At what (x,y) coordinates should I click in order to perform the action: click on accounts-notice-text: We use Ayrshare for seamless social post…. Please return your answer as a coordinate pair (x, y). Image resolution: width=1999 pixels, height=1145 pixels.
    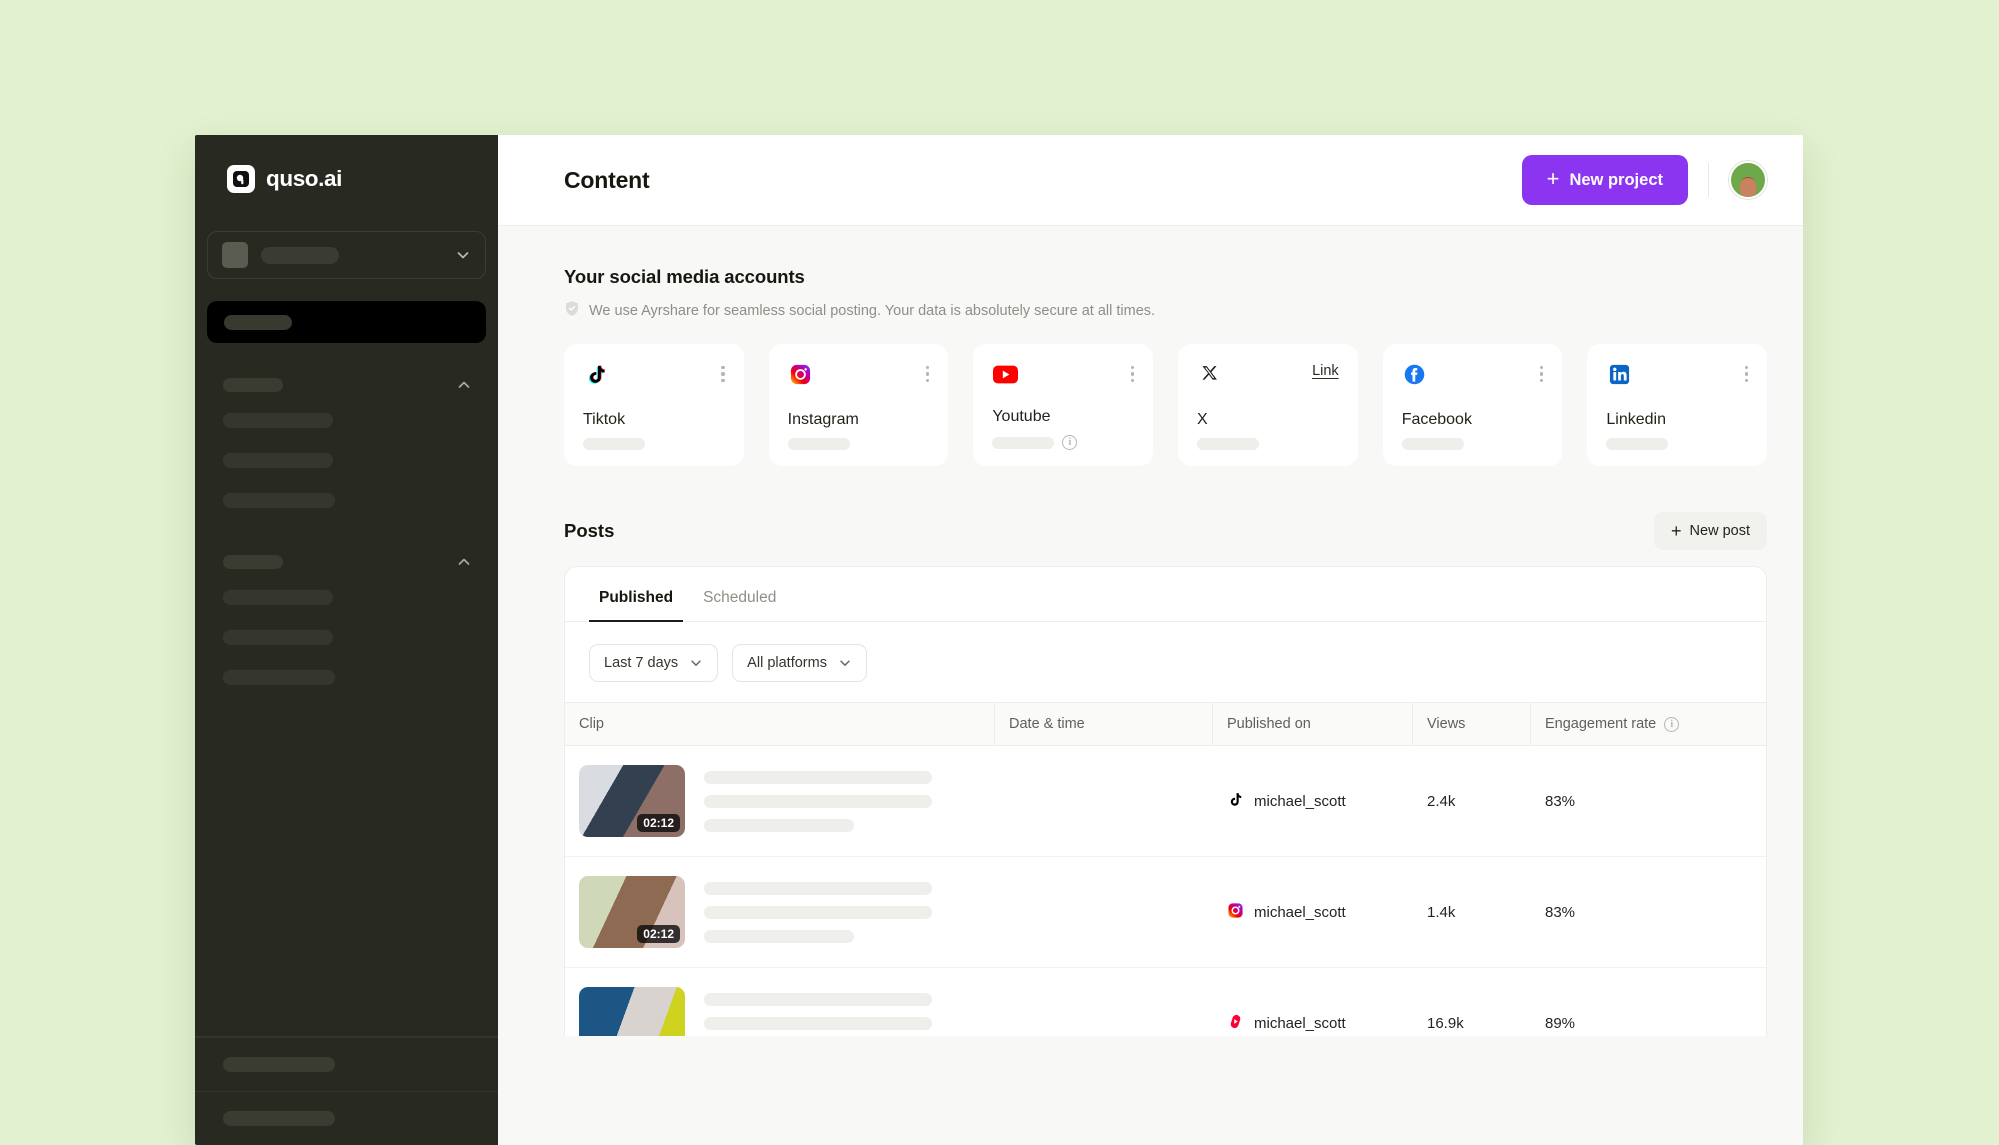
    Looking at the image, I should click on (872, 311).